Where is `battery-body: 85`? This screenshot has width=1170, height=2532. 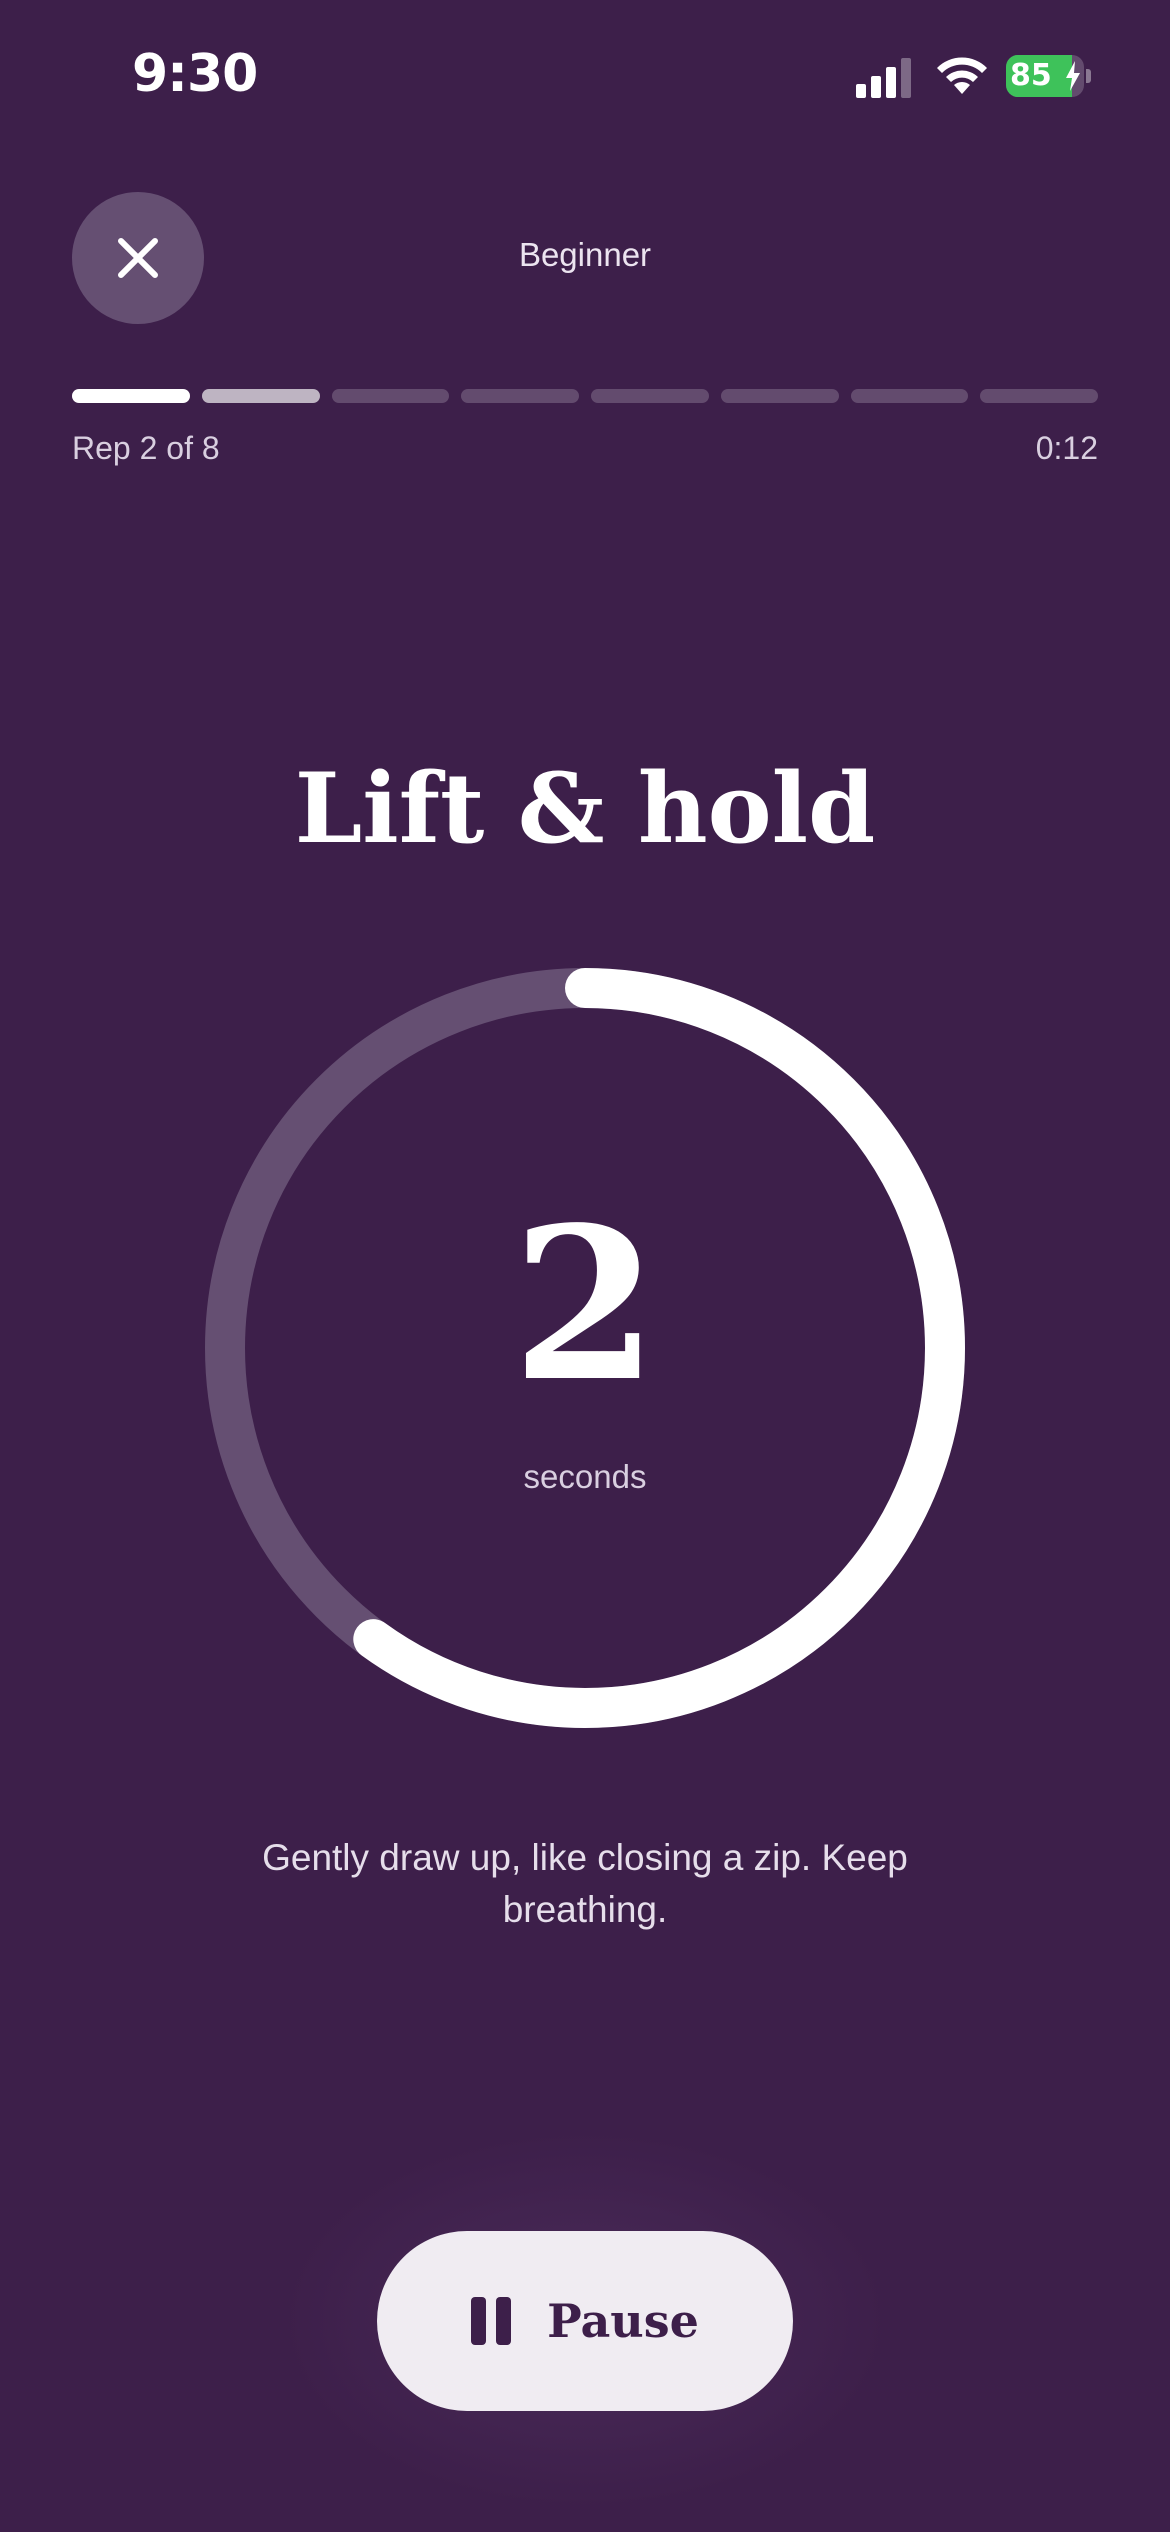 battery-body: 85 is located at coordinates (1045, 76).